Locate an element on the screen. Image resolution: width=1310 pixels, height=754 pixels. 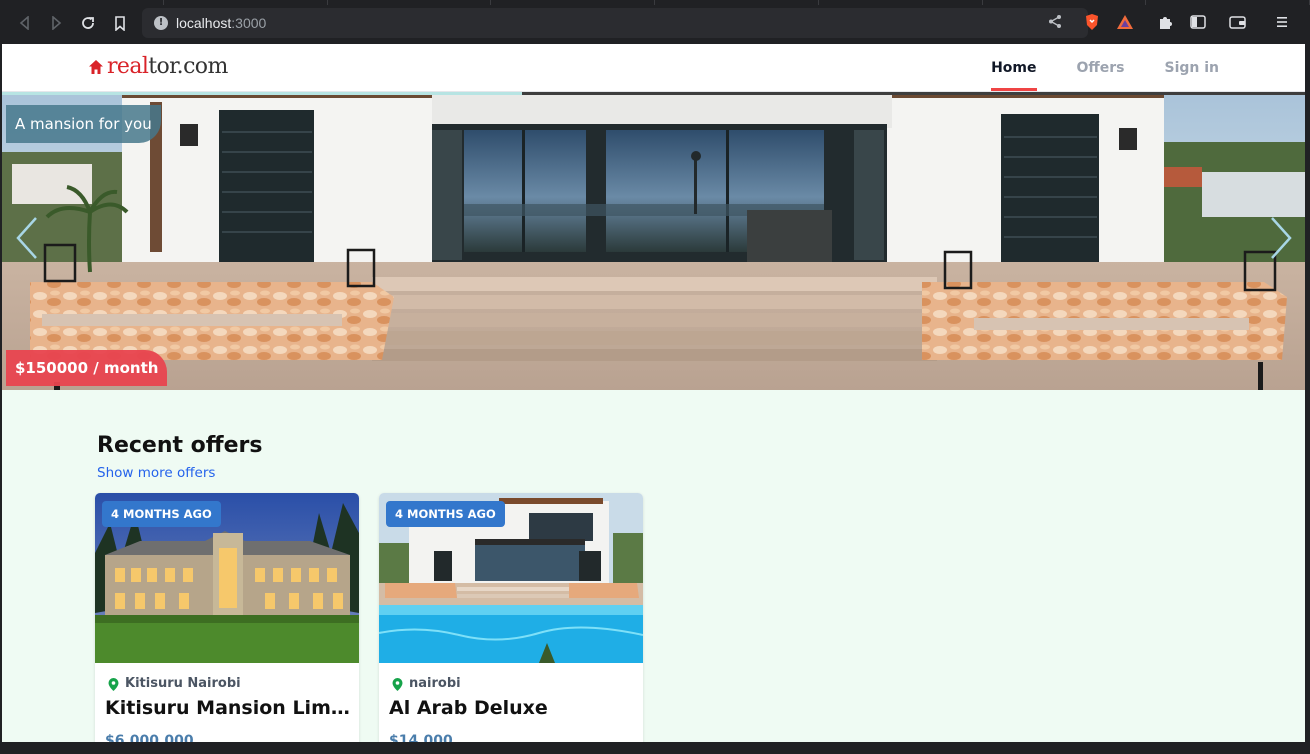
main-nav: Home Offers Sign in is located at coordinates (1105, 68).